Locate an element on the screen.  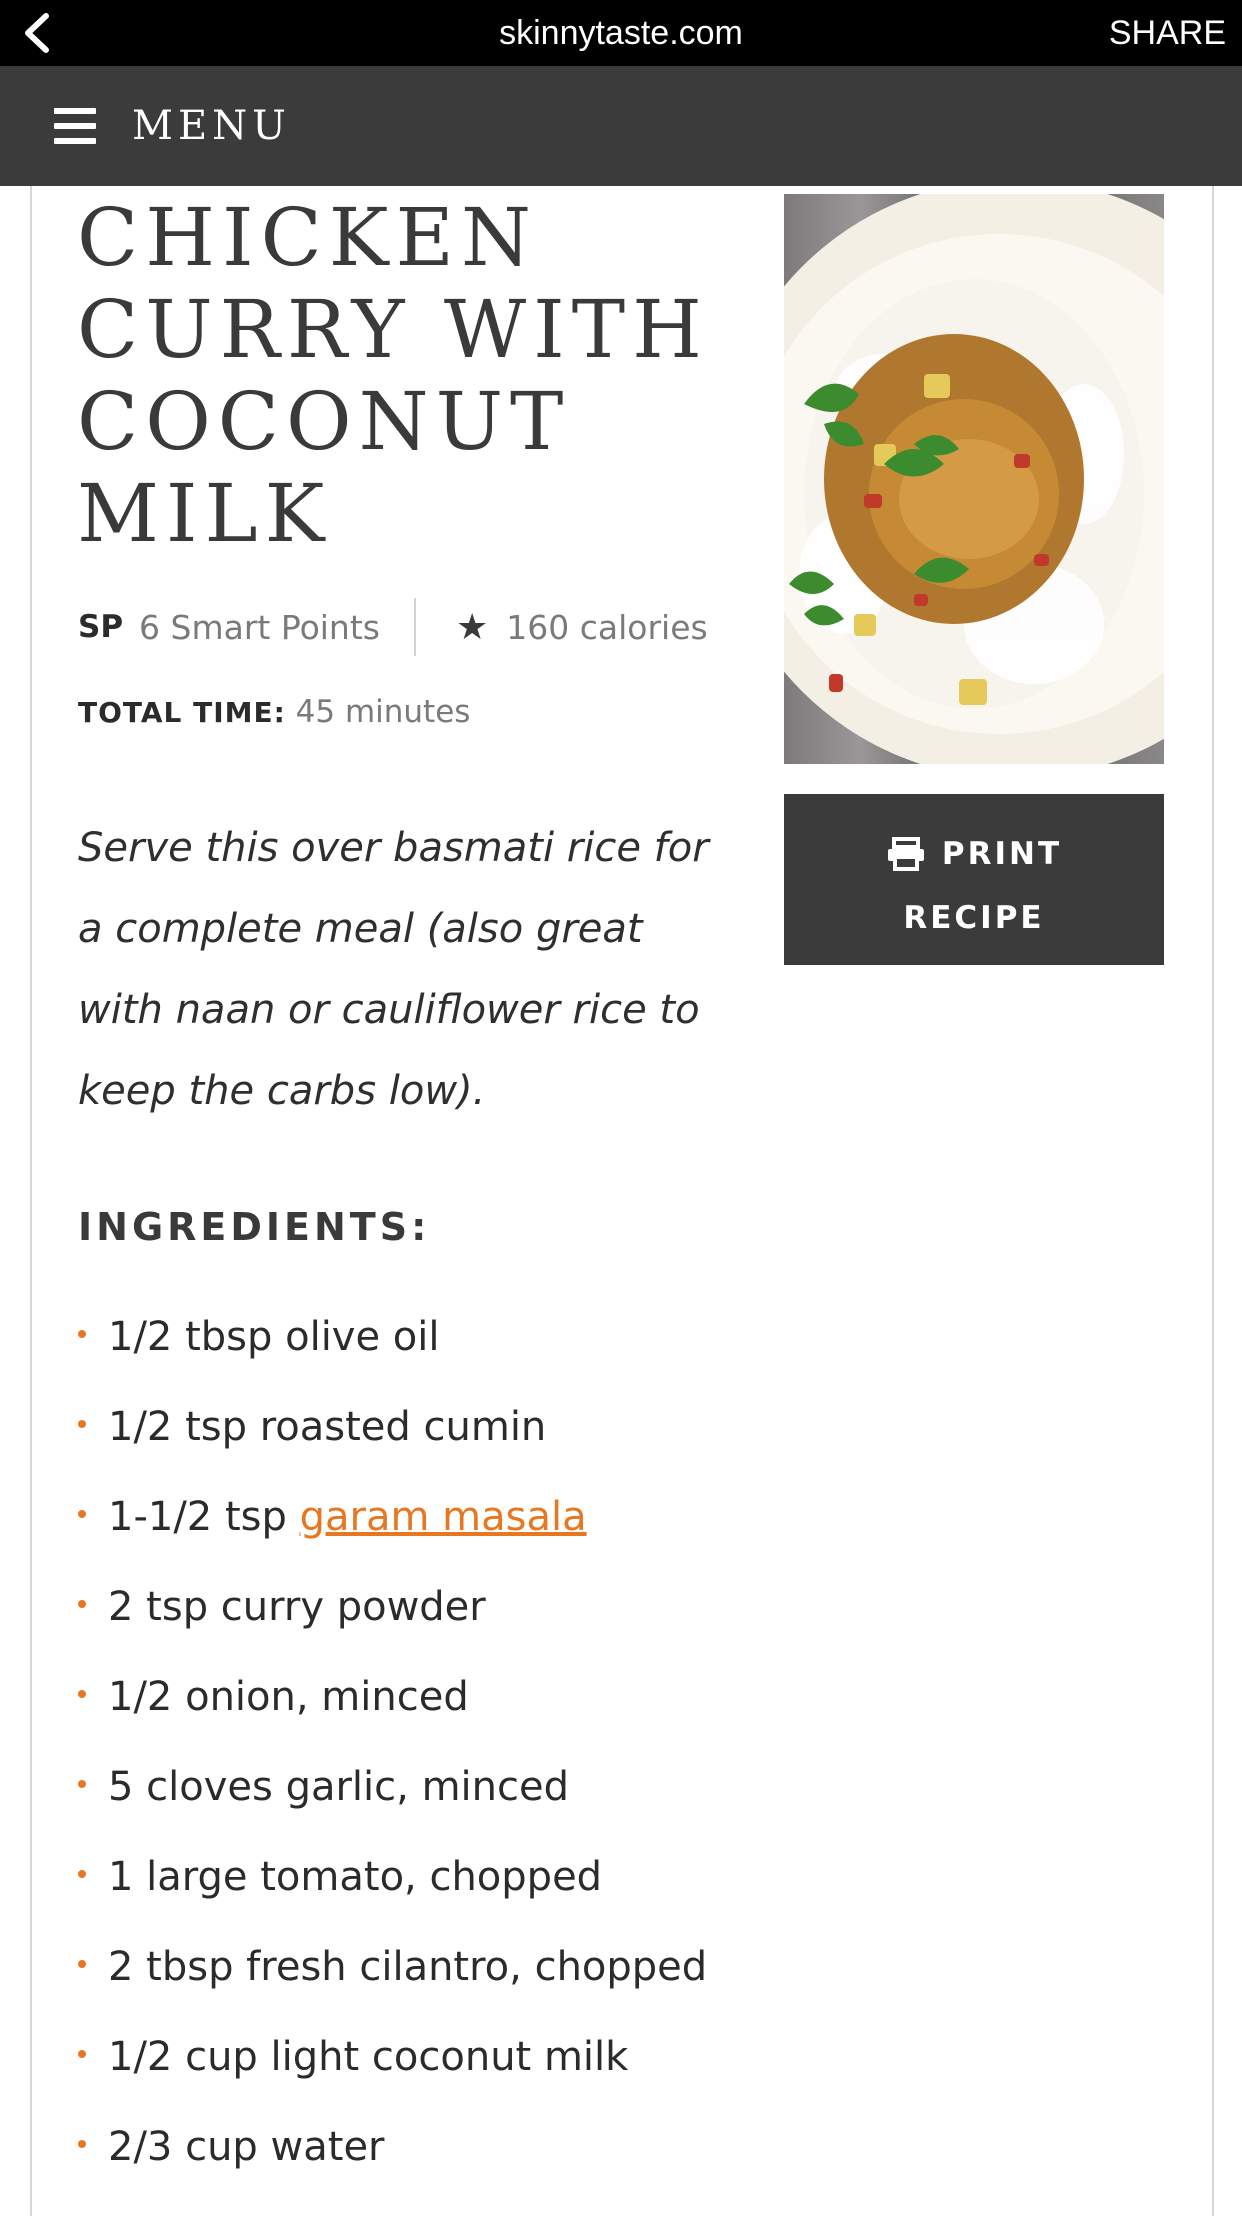
ingredient-item: 2 tsp curry powder is located at coordinates (392, 1617).